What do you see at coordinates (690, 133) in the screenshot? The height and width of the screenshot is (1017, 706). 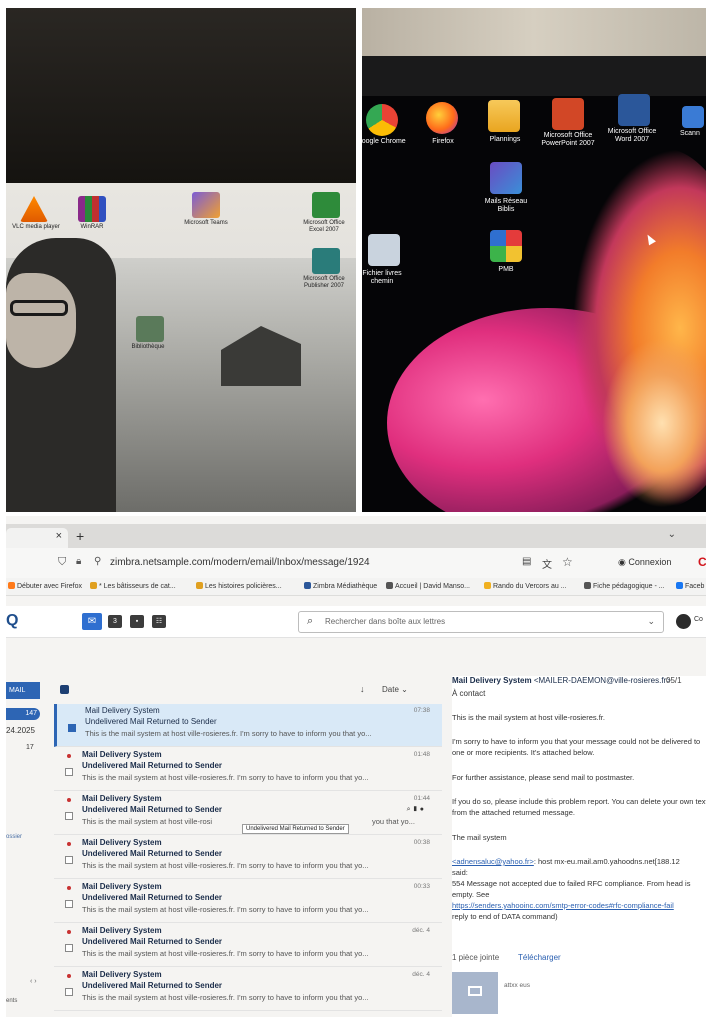 I see `icon-label: Scann` at bounding box center [690, 133].